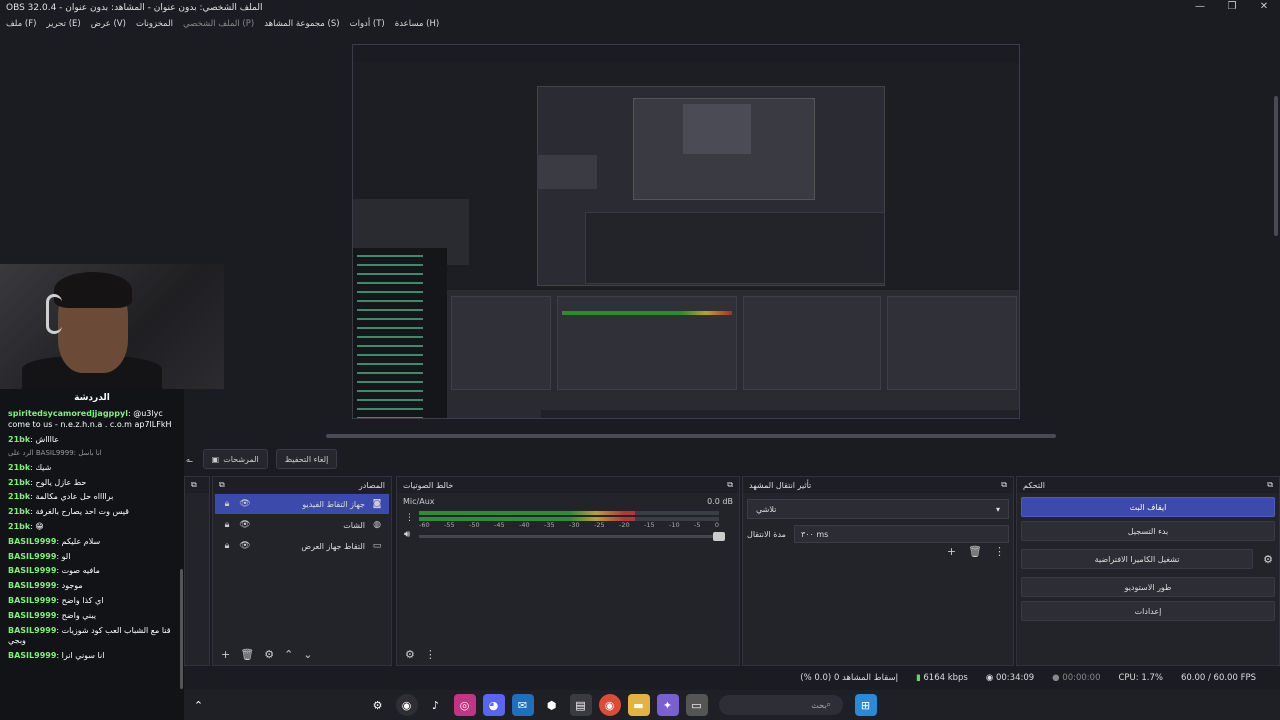  I want to click on chat-message: BASIL9999: موجود, so click(92, 586).